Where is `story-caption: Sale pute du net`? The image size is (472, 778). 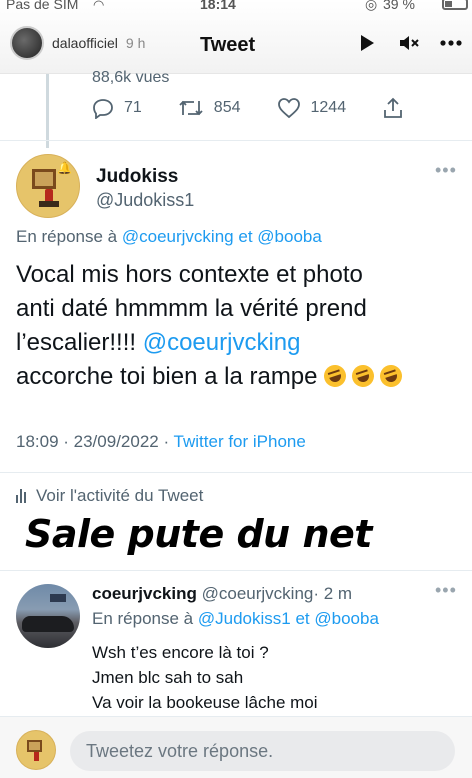 story-caption: Sale pute du net is located at coordinates (198, 534).